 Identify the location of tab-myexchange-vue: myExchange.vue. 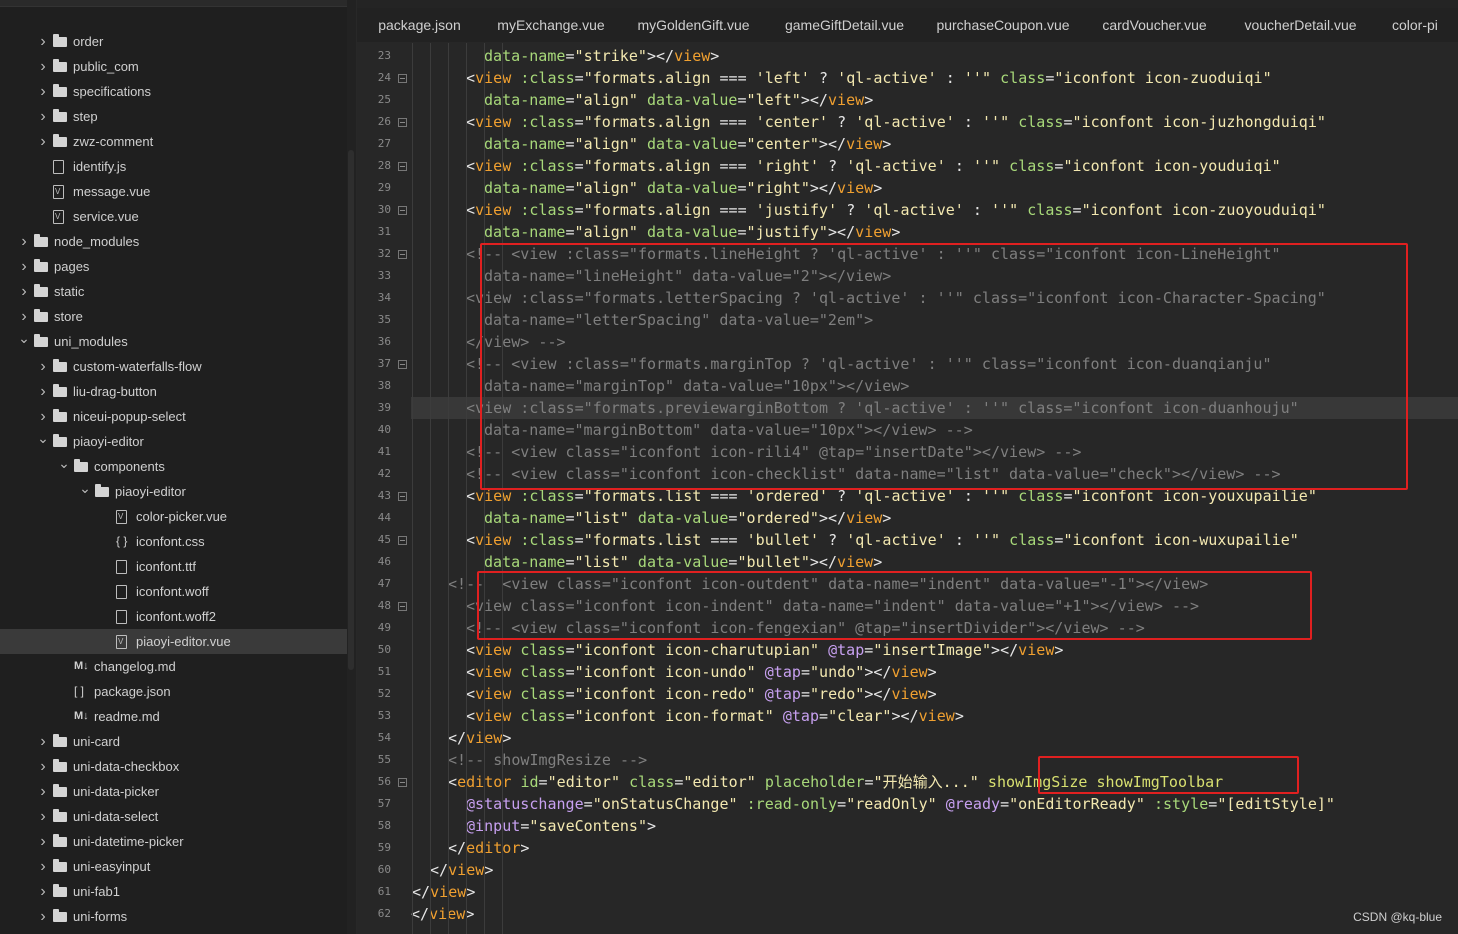
(551, 25).